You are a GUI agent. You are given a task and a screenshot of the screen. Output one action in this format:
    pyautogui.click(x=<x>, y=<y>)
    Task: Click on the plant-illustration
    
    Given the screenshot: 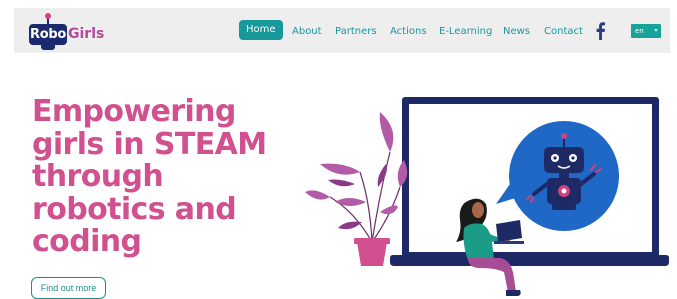 What is the action you would take?
    pyautogui.click(x=356, y=189)
    